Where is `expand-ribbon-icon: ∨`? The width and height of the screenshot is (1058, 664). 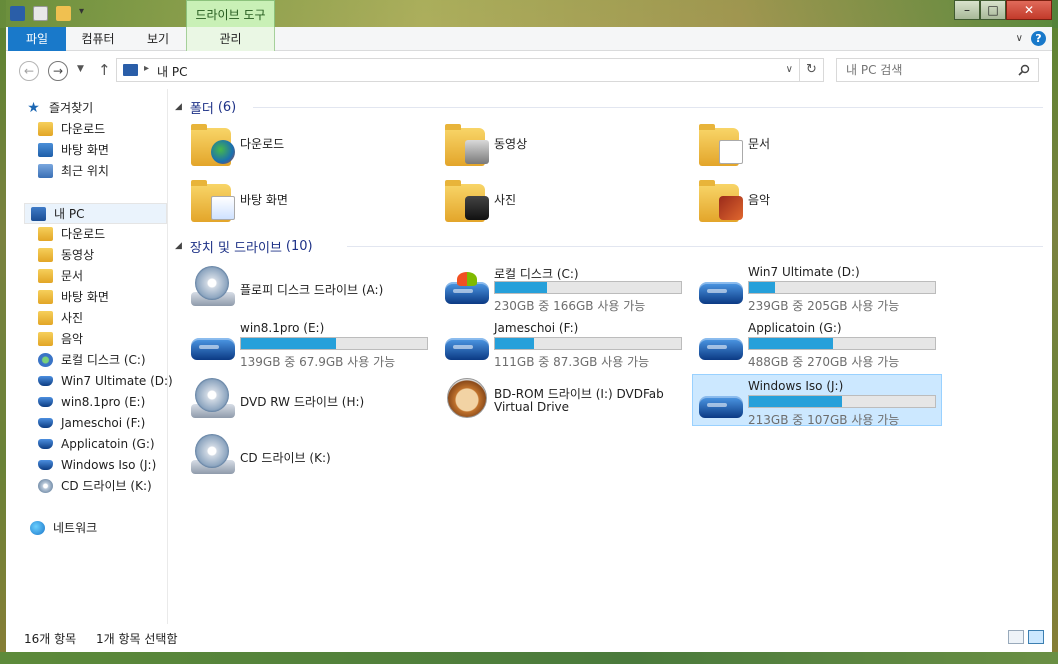
expand-ribbon-icon: ∨ is located at coordinates (1019, 38).